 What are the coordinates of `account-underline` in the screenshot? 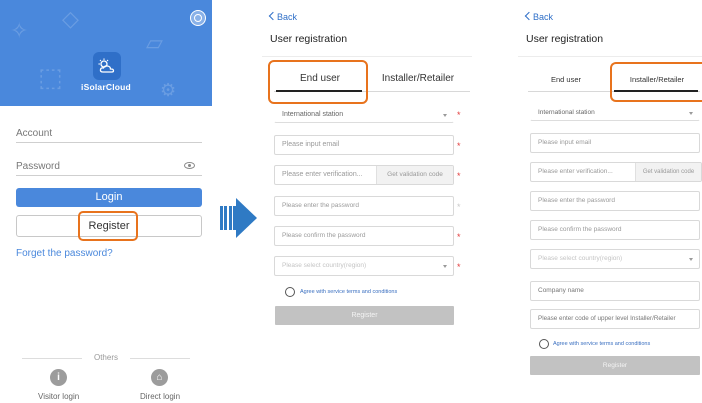 It's located at (109, 142).